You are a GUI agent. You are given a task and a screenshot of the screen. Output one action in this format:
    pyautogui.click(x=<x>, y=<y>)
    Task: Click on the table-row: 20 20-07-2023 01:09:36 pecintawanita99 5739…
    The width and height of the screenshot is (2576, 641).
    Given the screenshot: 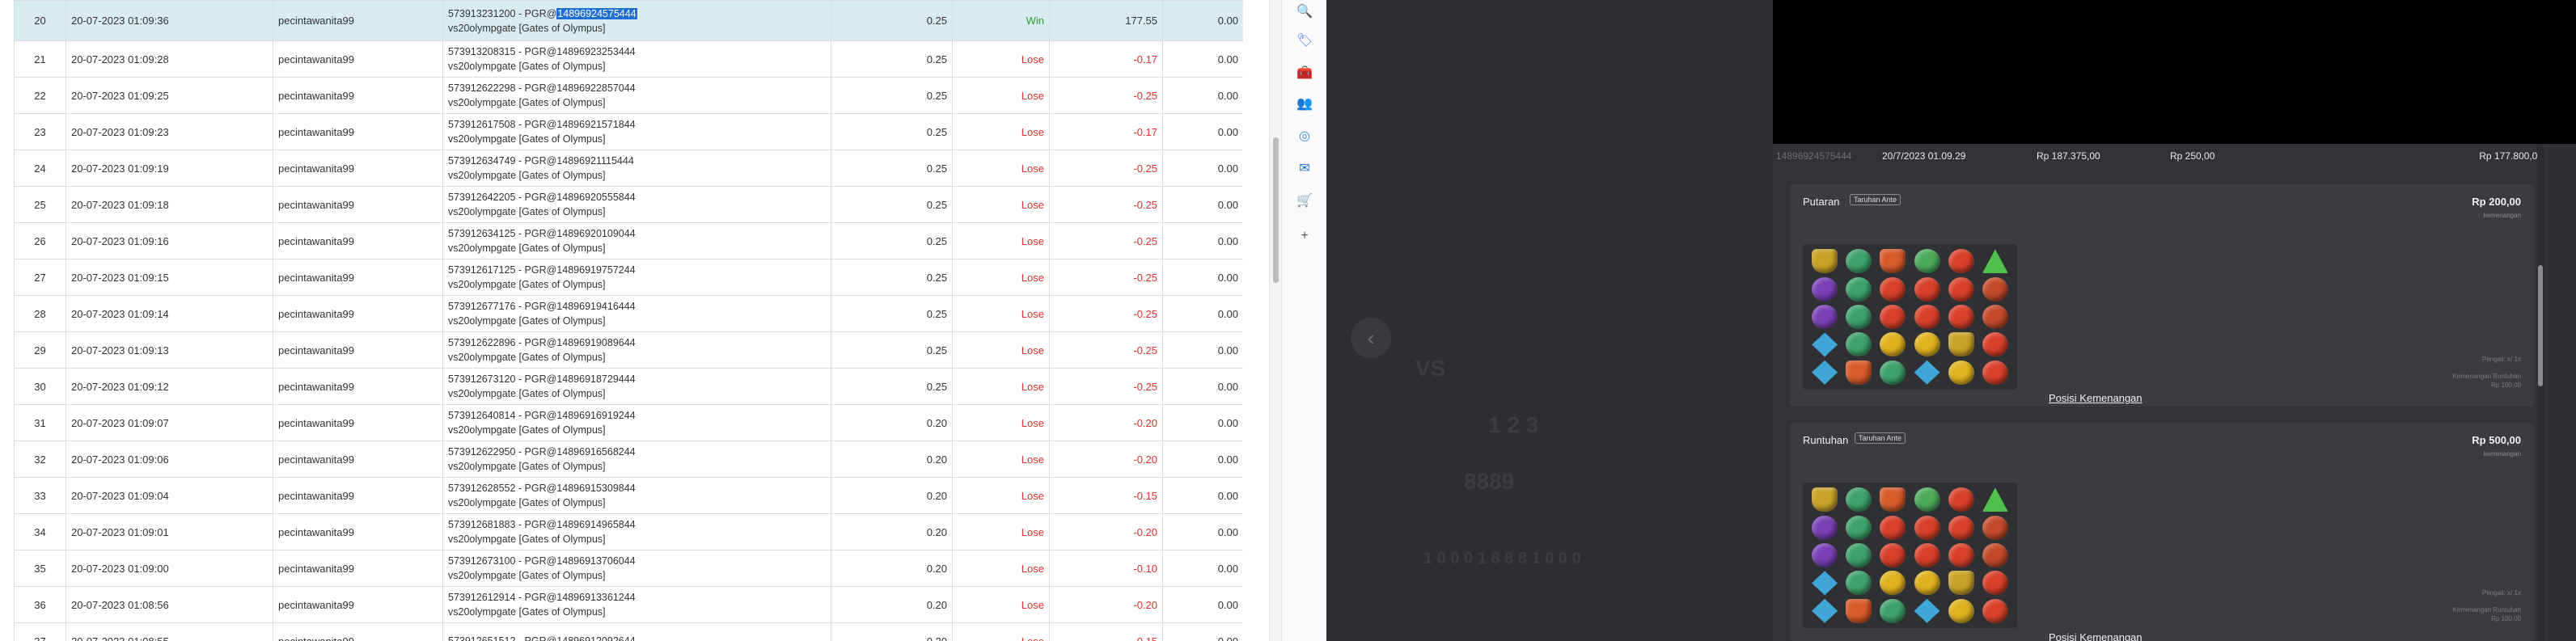 What is the action you would take?
    pyautogui.click(x=628, y=21)
    